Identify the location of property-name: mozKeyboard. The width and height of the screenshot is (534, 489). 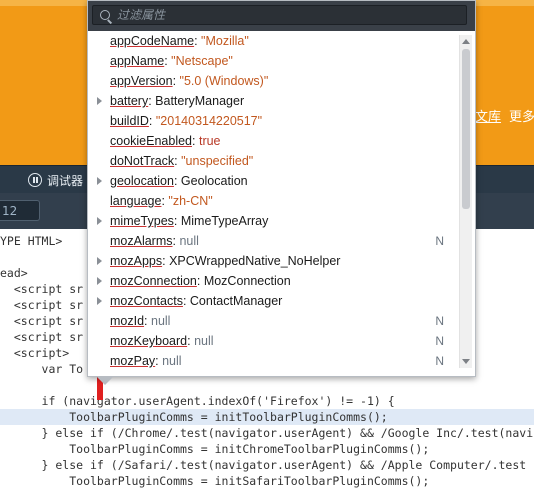
(149, 341).